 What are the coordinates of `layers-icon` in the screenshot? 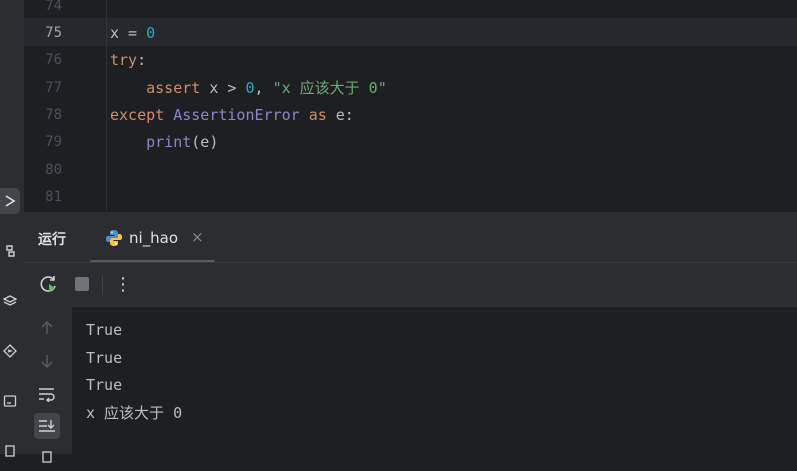 It's located at (10, 300).